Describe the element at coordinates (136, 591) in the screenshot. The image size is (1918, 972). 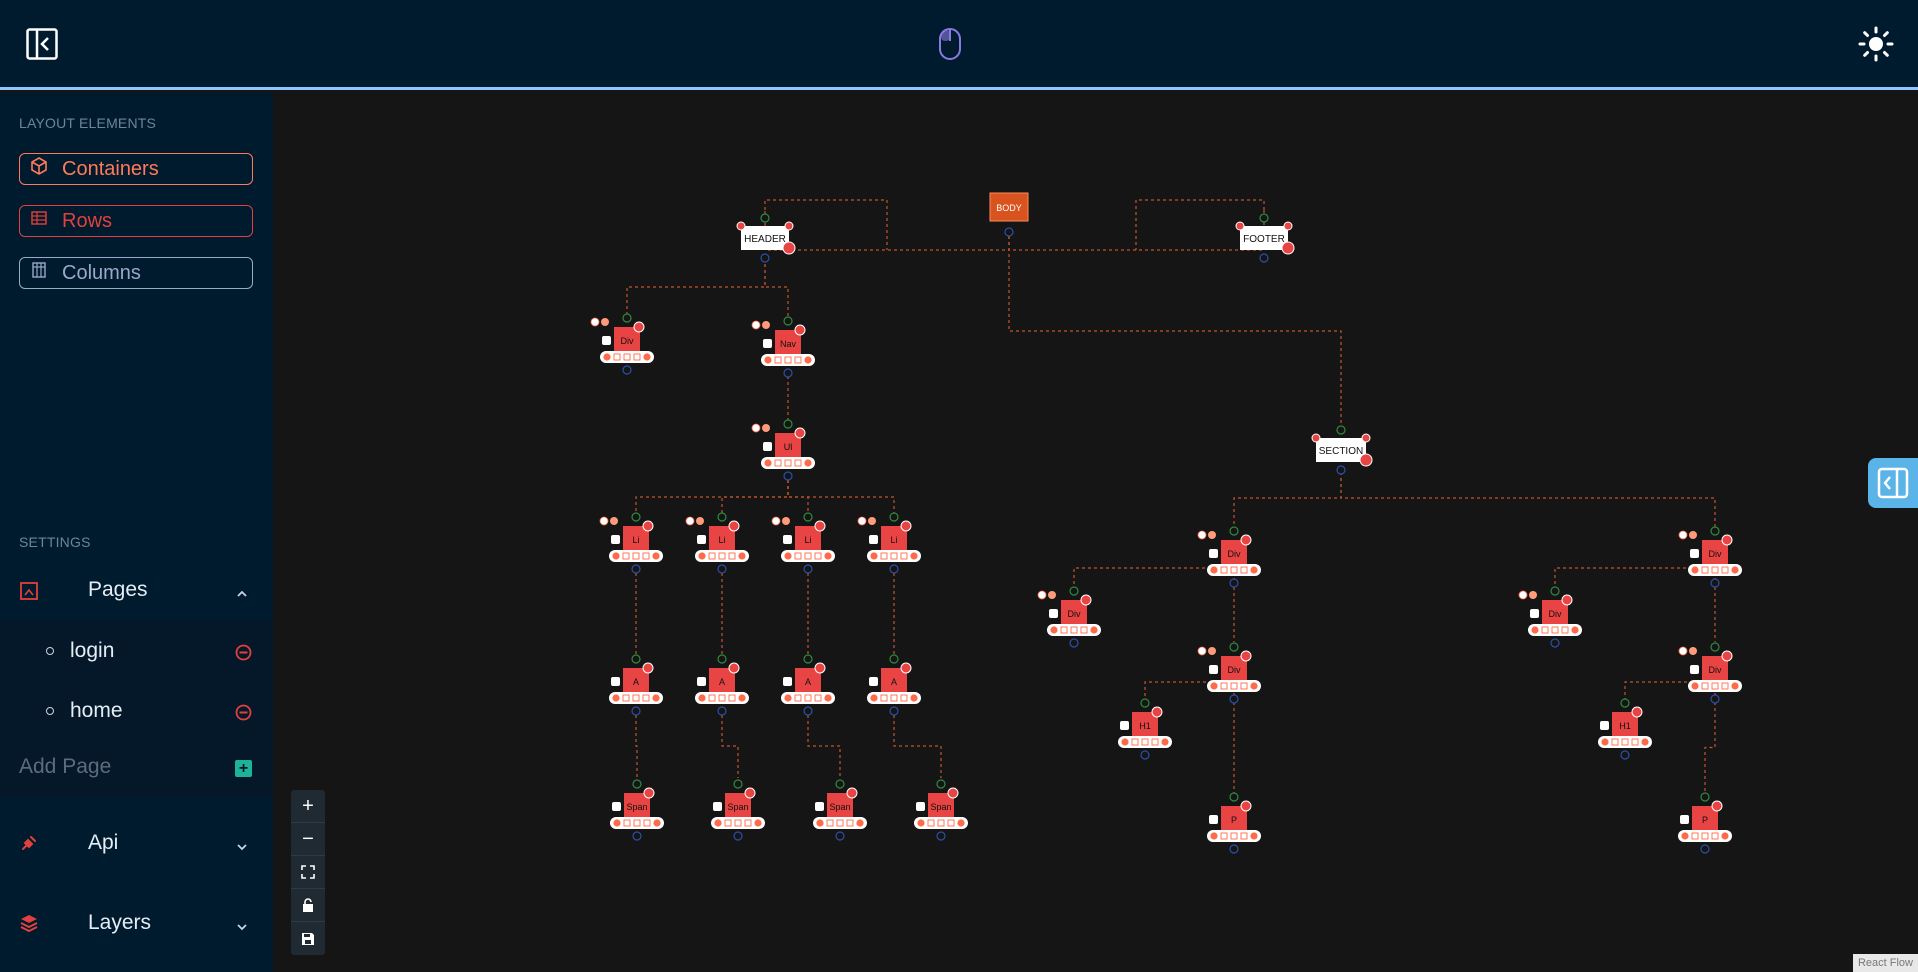
I see `pages-accordion: Pages` at that location.